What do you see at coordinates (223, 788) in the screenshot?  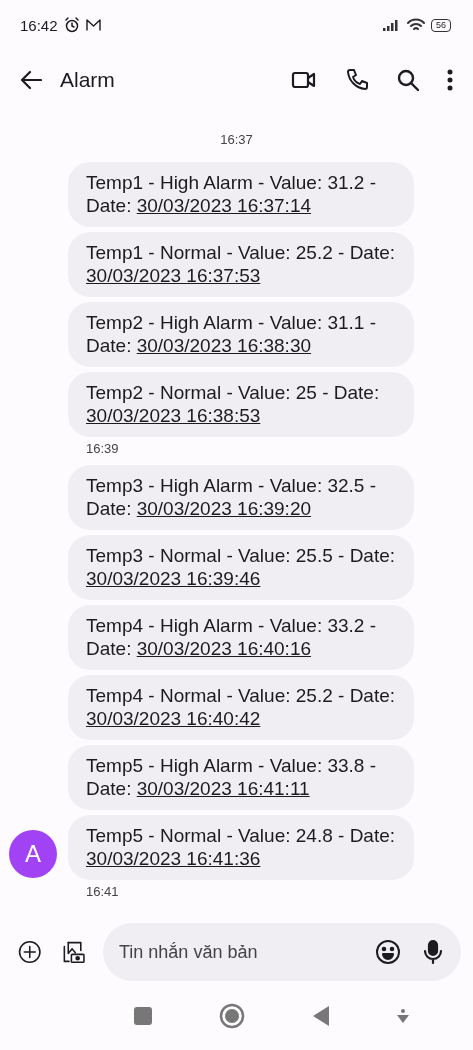 I see `date-link: 30/03/2023 16:41:11` at bounding box center [223, 788].